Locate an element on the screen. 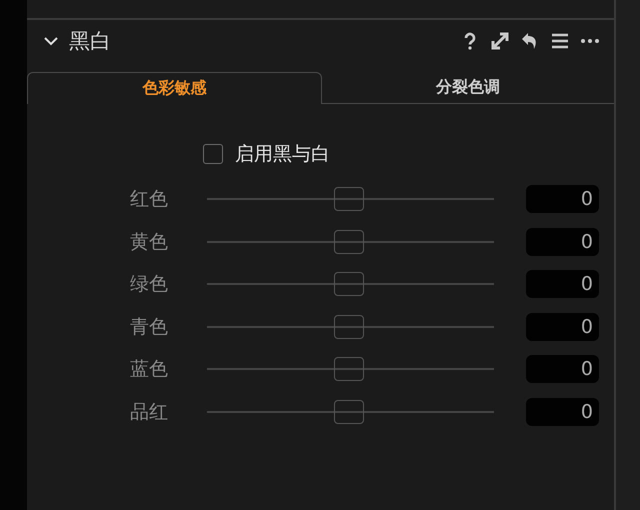 This screenshot has height=510, width=640. tab: 分裂色调 is located at coordinates (468, 88).